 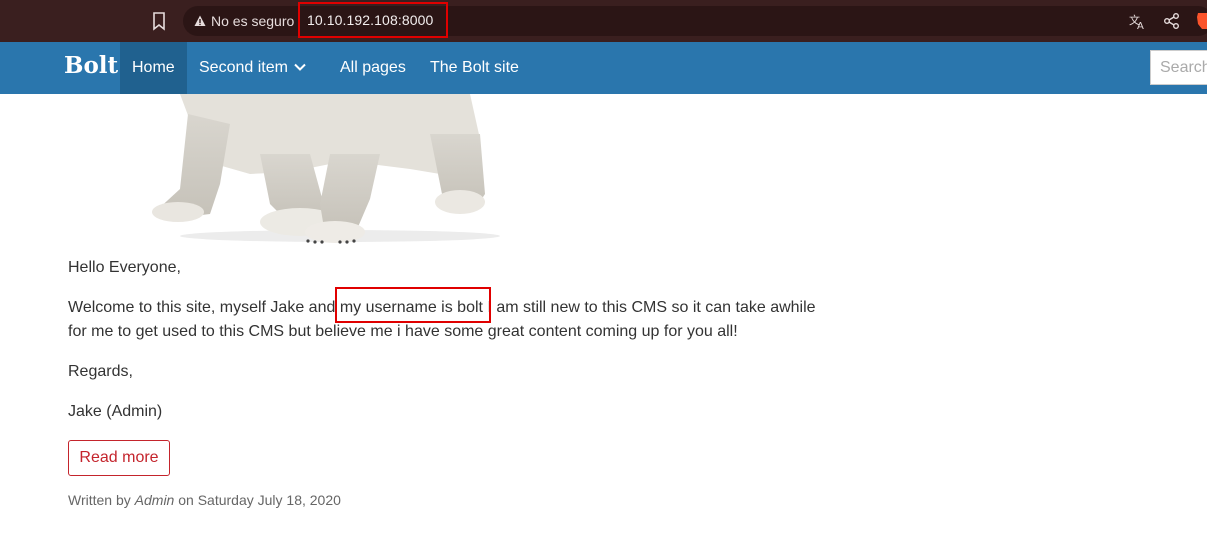 I want to click on security-indicator: No es seguro, so click(x=244, y=21).